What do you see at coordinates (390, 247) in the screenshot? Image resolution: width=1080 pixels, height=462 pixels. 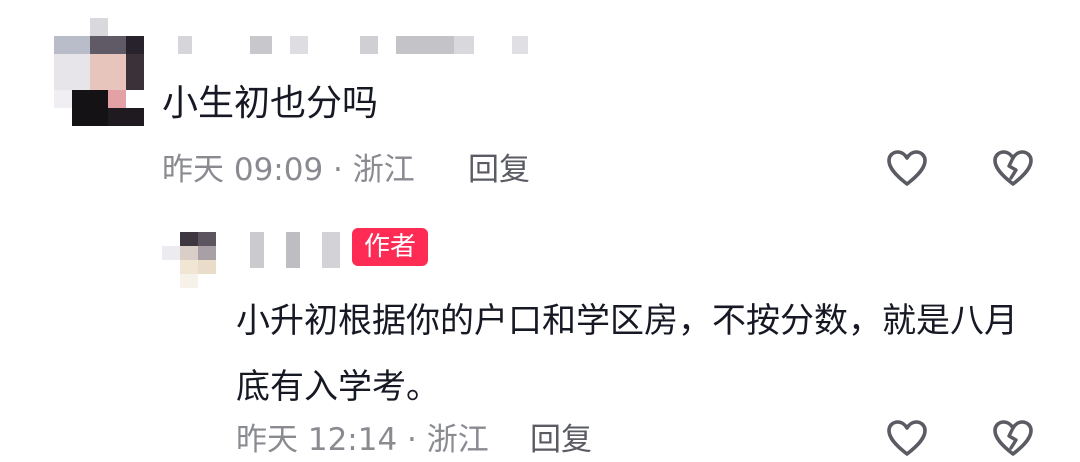 I see `author-badge: 作者` at bounding box center [390, 247].